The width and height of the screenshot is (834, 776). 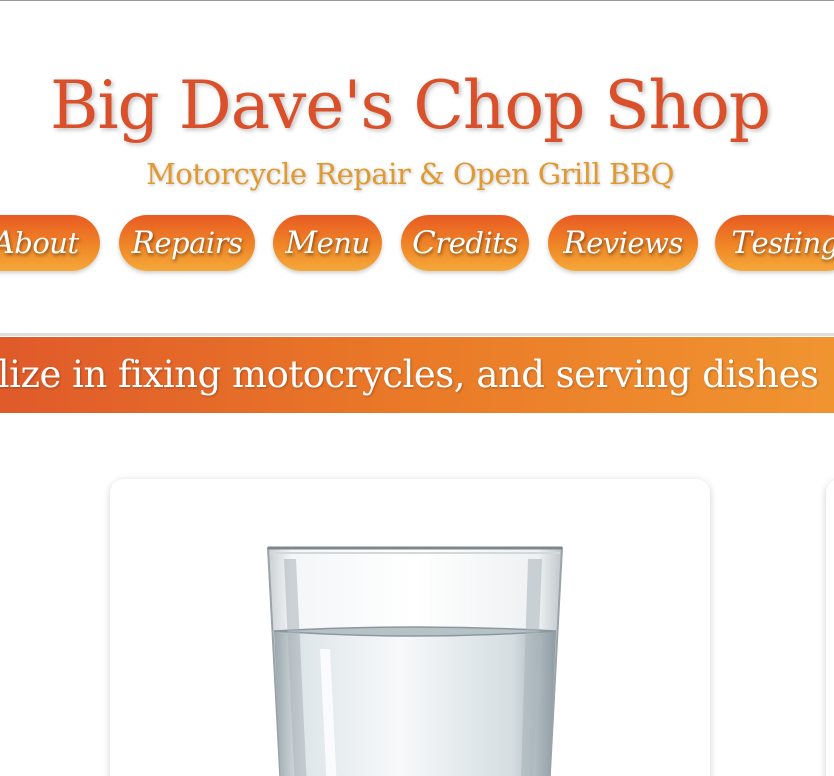 I want to click on nav-item-about: About, so click(x=50, y=243).